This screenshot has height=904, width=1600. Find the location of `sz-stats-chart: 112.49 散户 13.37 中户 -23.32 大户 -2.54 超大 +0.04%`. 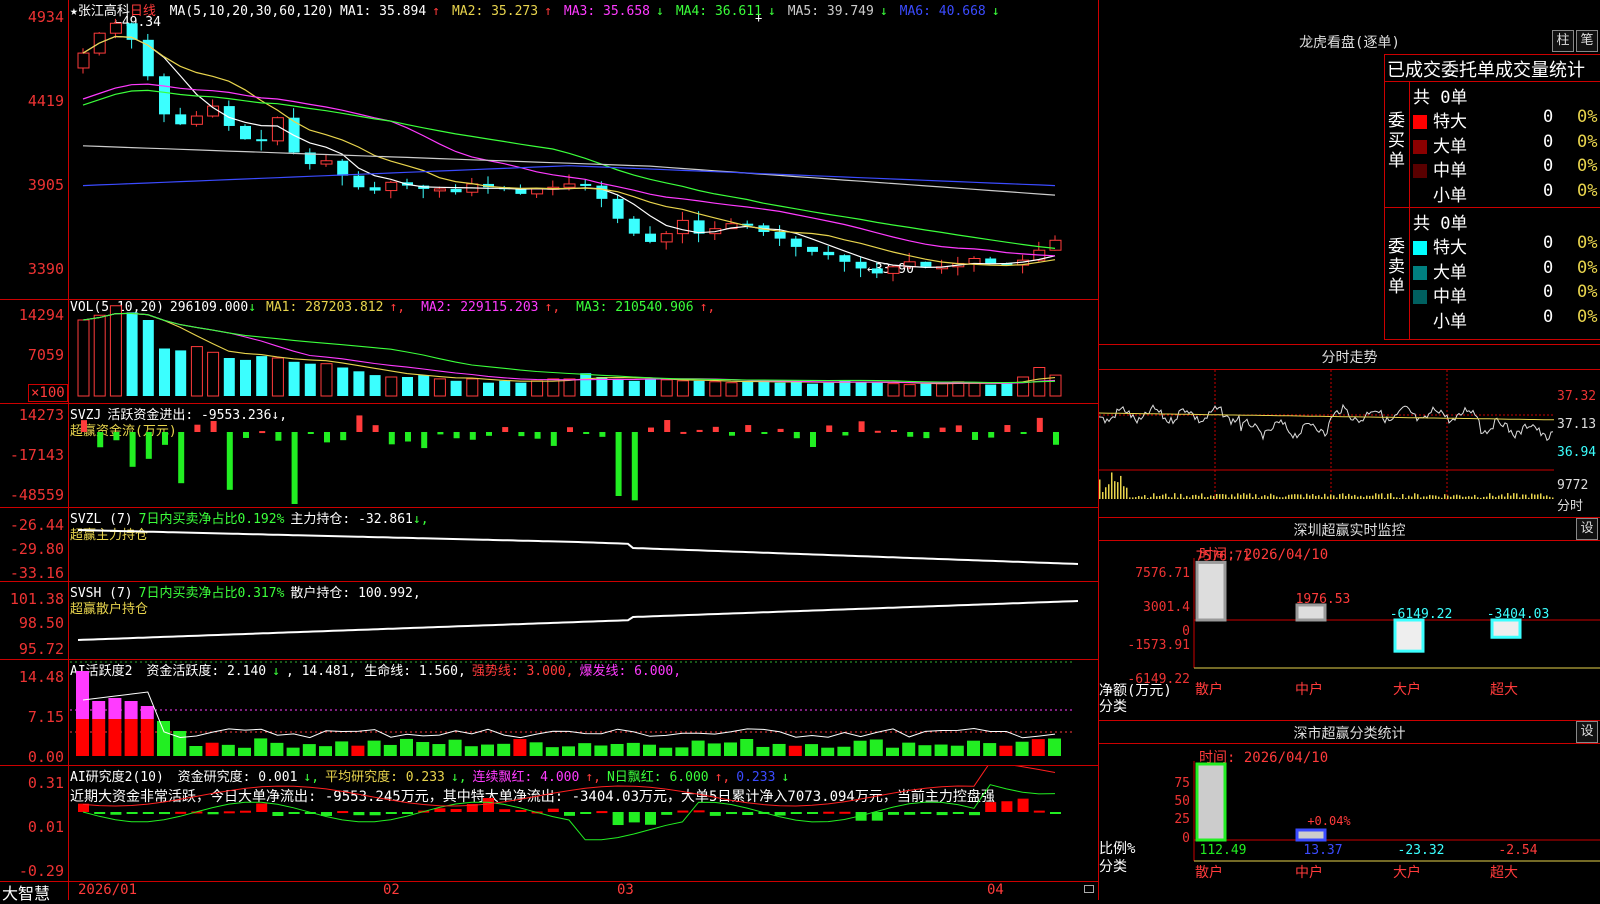

sz-stats-chart: 112.49 散户 13.37 中户 -23.32 大户 -2.54 超大 +0.04% is located at coordinates (1349, 810).